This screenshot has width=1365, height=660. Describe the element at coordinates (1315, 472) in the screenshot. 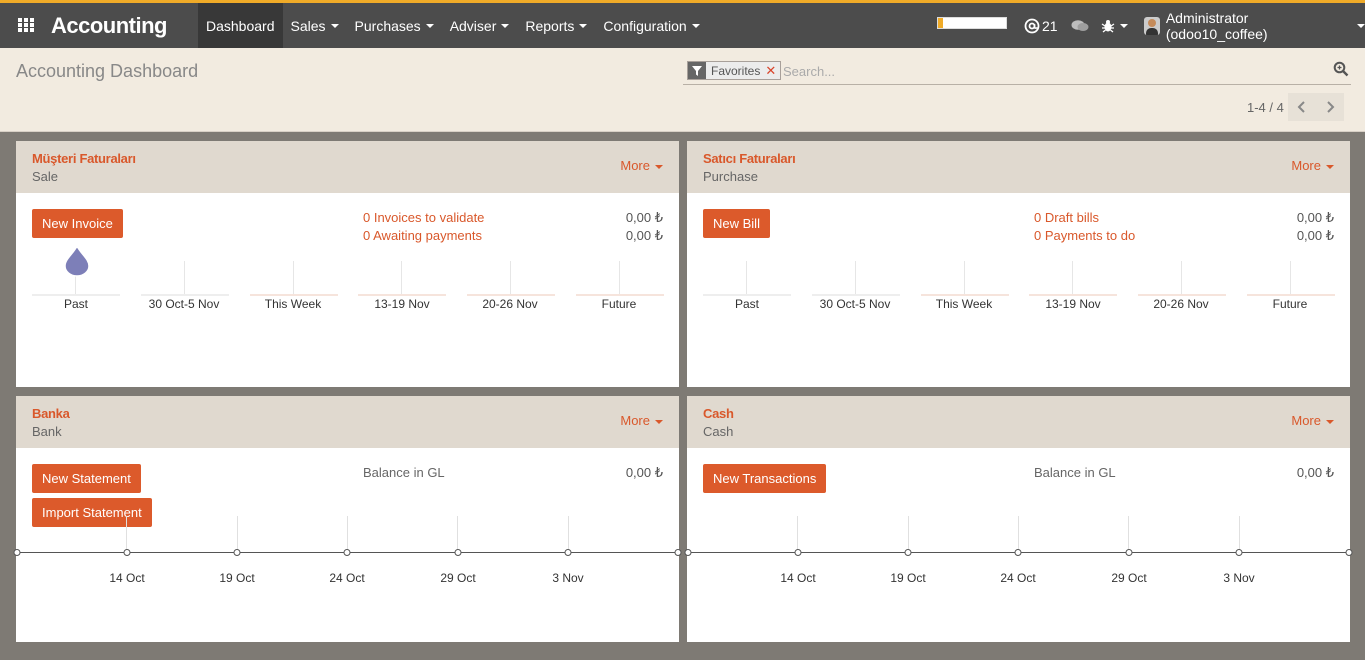

I see `balance-value: 0,00 ₺` at that location.